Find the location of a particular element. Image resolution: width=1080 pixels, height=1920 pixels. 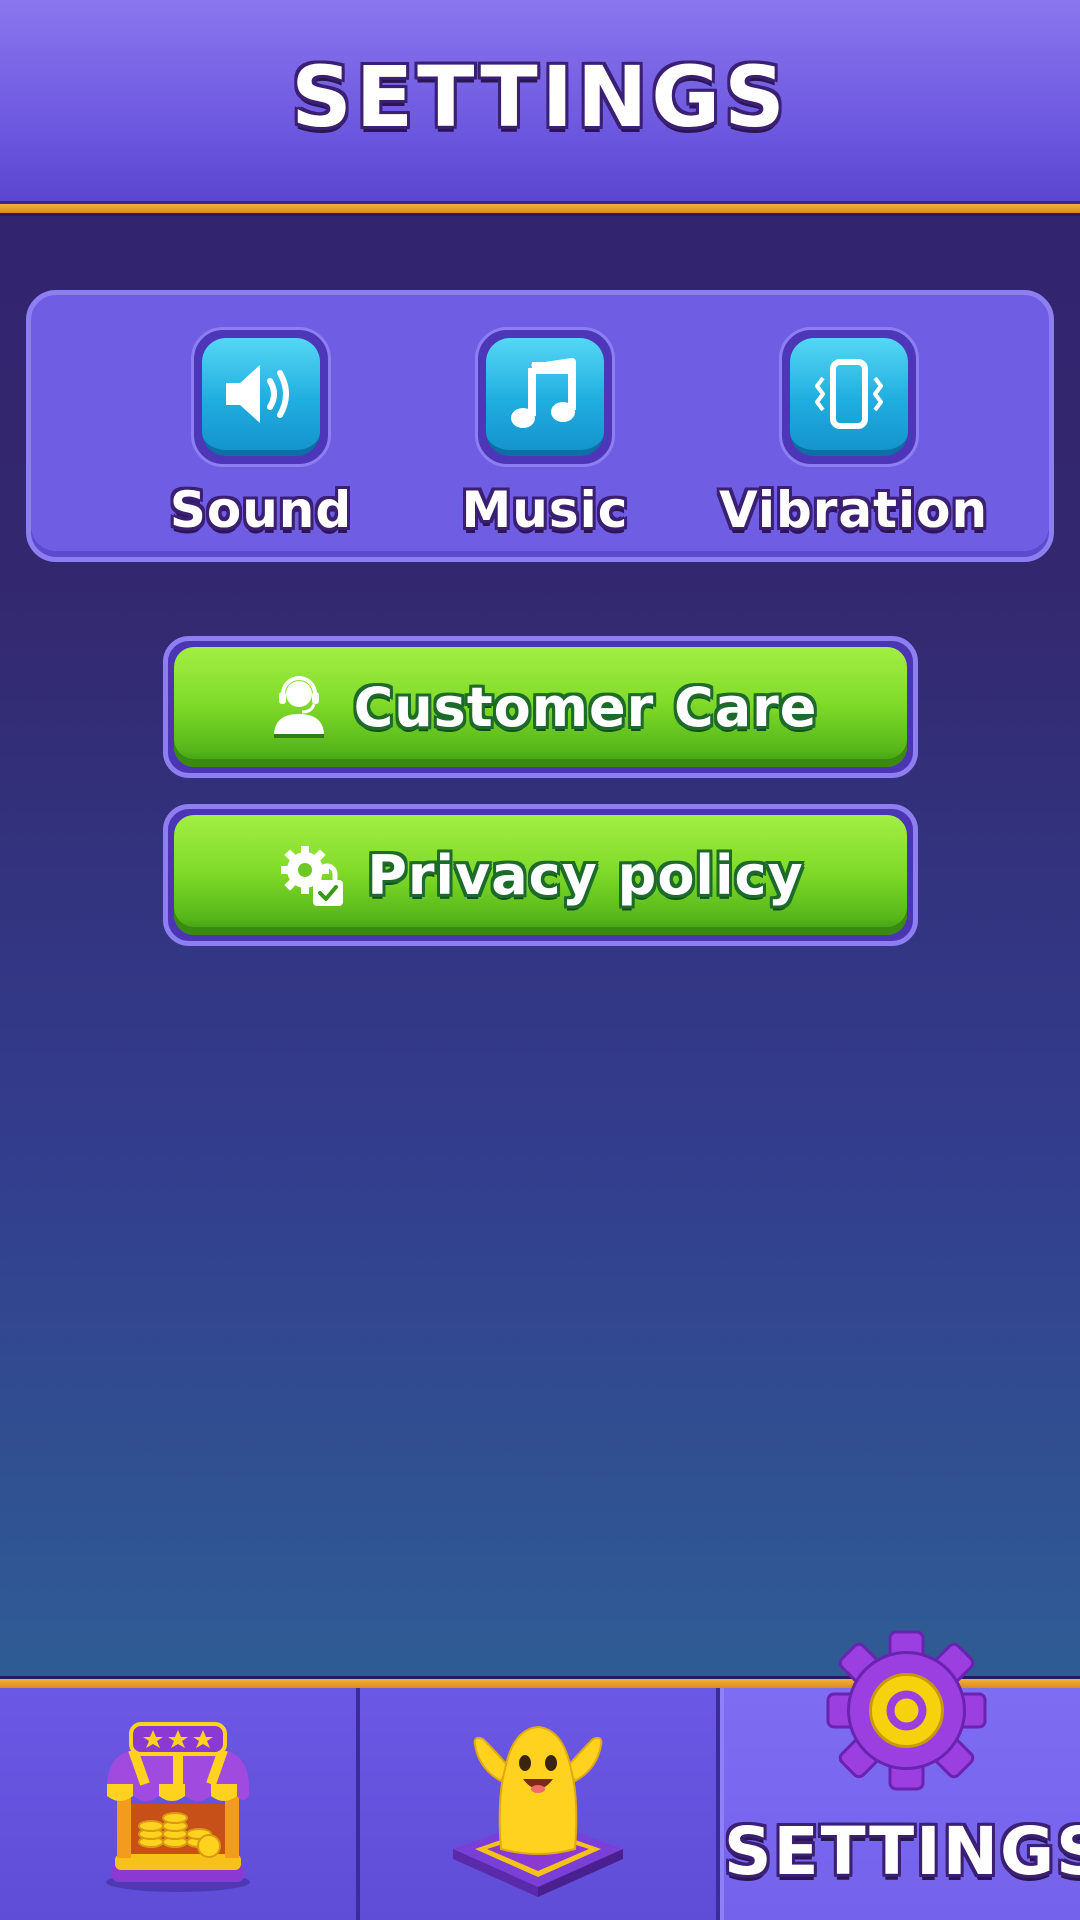

music-note-icon is located at coordinates (543, 393).